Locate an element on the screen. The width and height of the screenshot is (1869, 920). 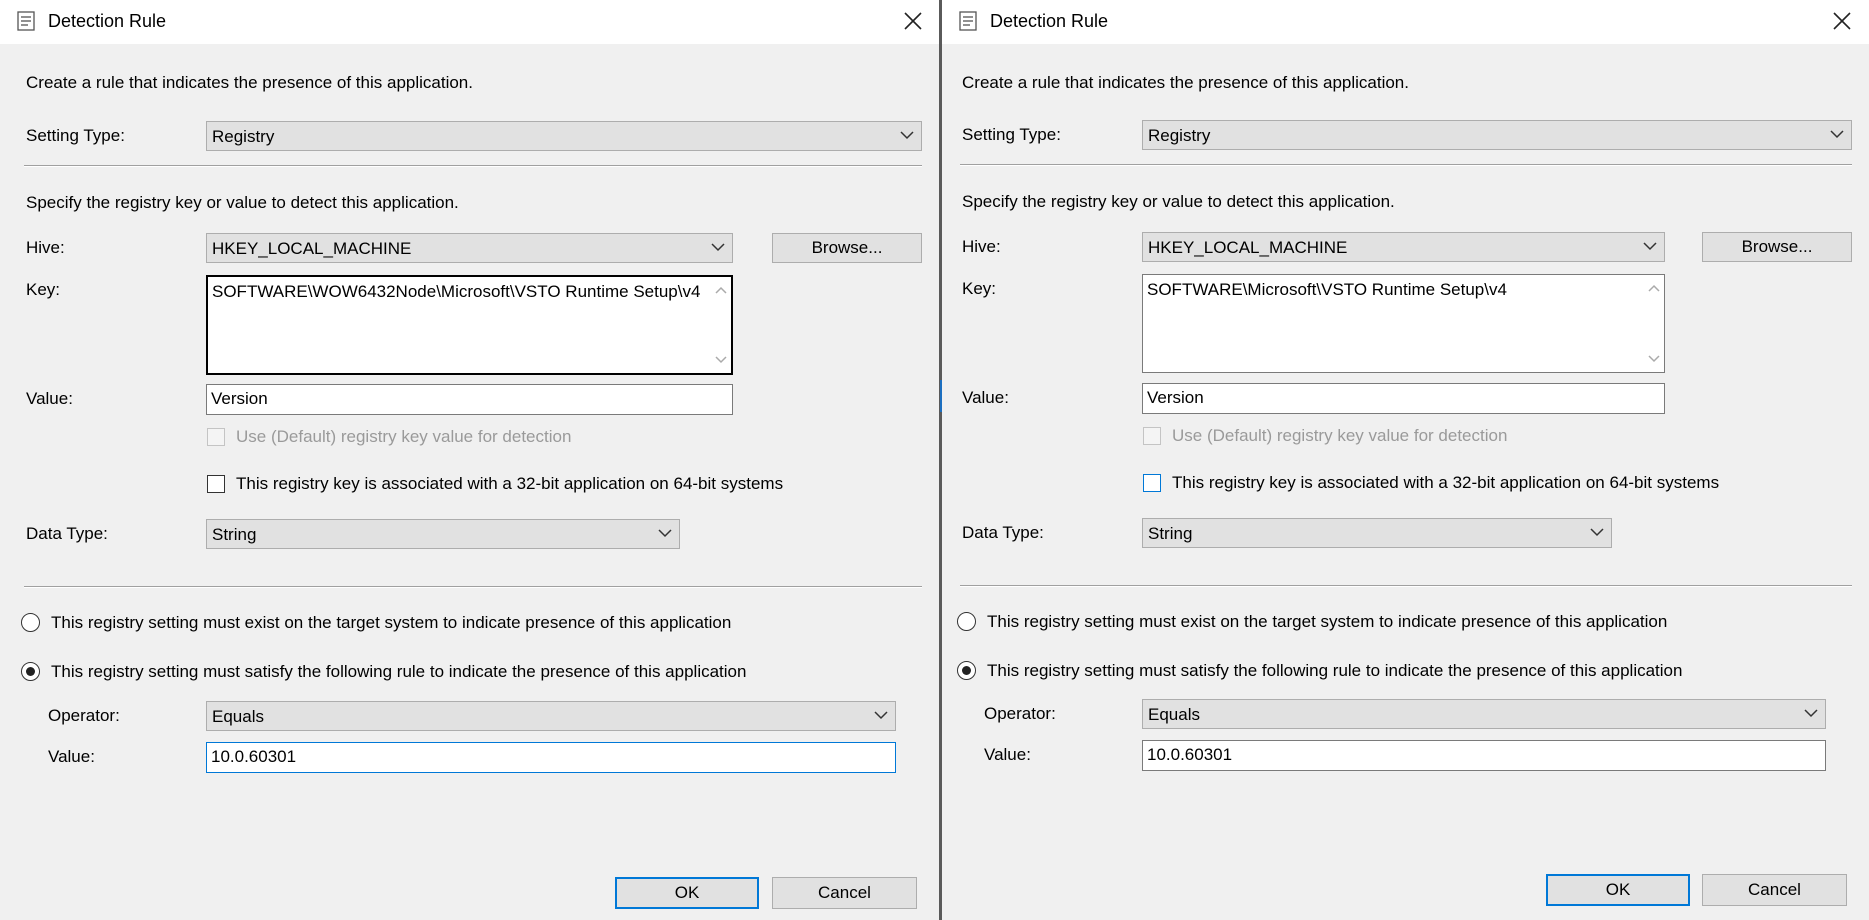
key-value: SOFTWARE\Microsoft\VSTO Runtime Setup\v4 is located at coordinates (1327, 289).